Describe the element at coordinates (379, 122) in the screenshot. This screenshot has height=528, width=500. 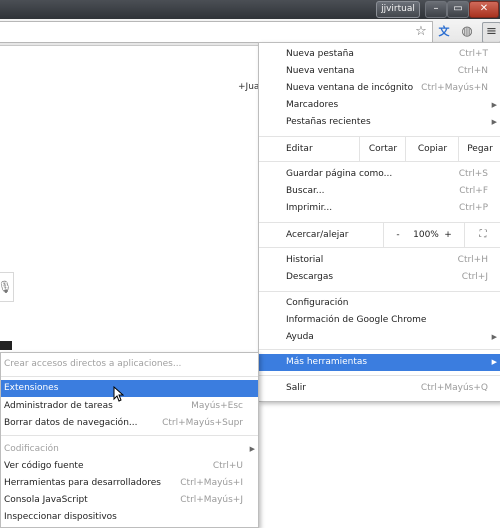
I see `menu-item-recent-tabs: Pestañas recientes ▶` at that location.